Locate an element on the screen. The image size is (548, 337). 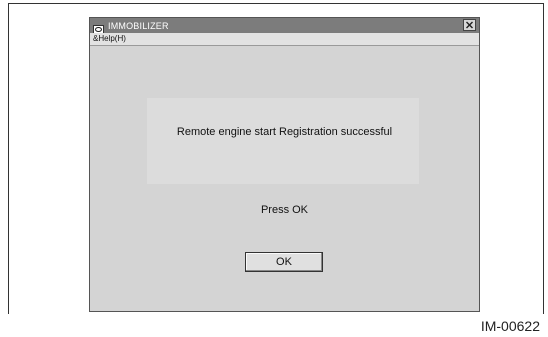
close-button is located at coordinates (469, 25).